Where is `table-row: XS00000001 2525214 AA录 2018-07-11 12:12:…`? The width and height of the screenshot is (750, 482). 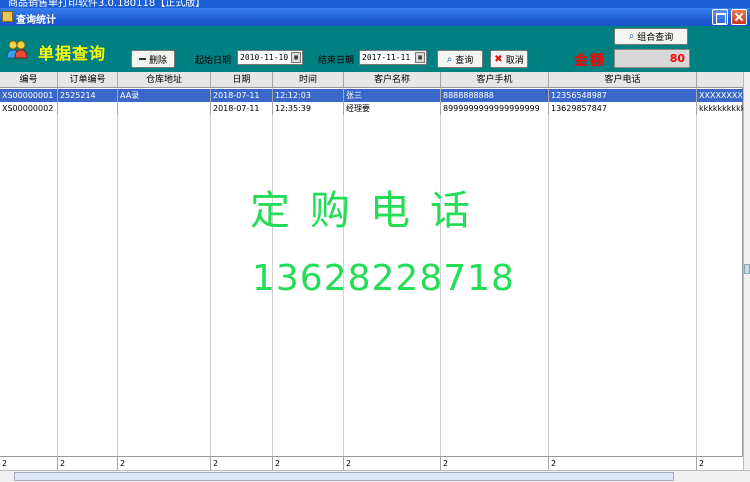 table-row: XS00000001 2525214 AA录 2018-07-11 12:12:… is located at coordinates (371, 95).